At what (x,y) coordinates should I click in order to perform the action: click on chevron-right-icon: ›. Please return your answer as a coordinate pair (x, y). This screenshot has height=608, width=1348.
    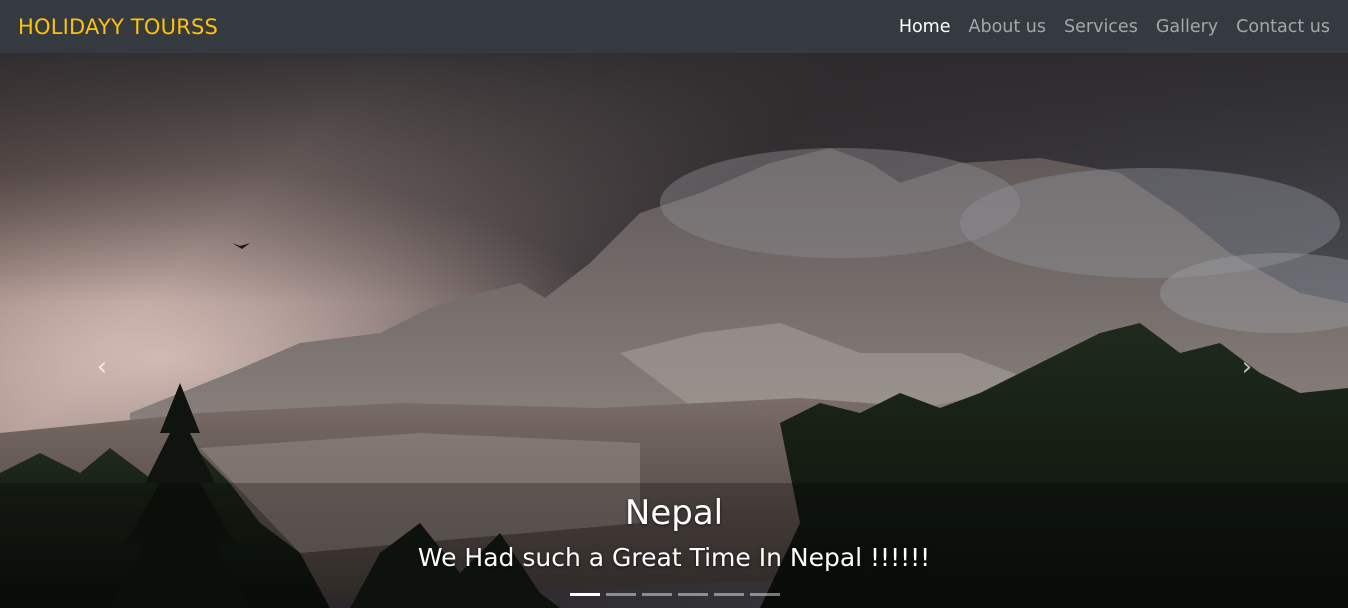
    Looking at the image, I should click on (1247, 367).